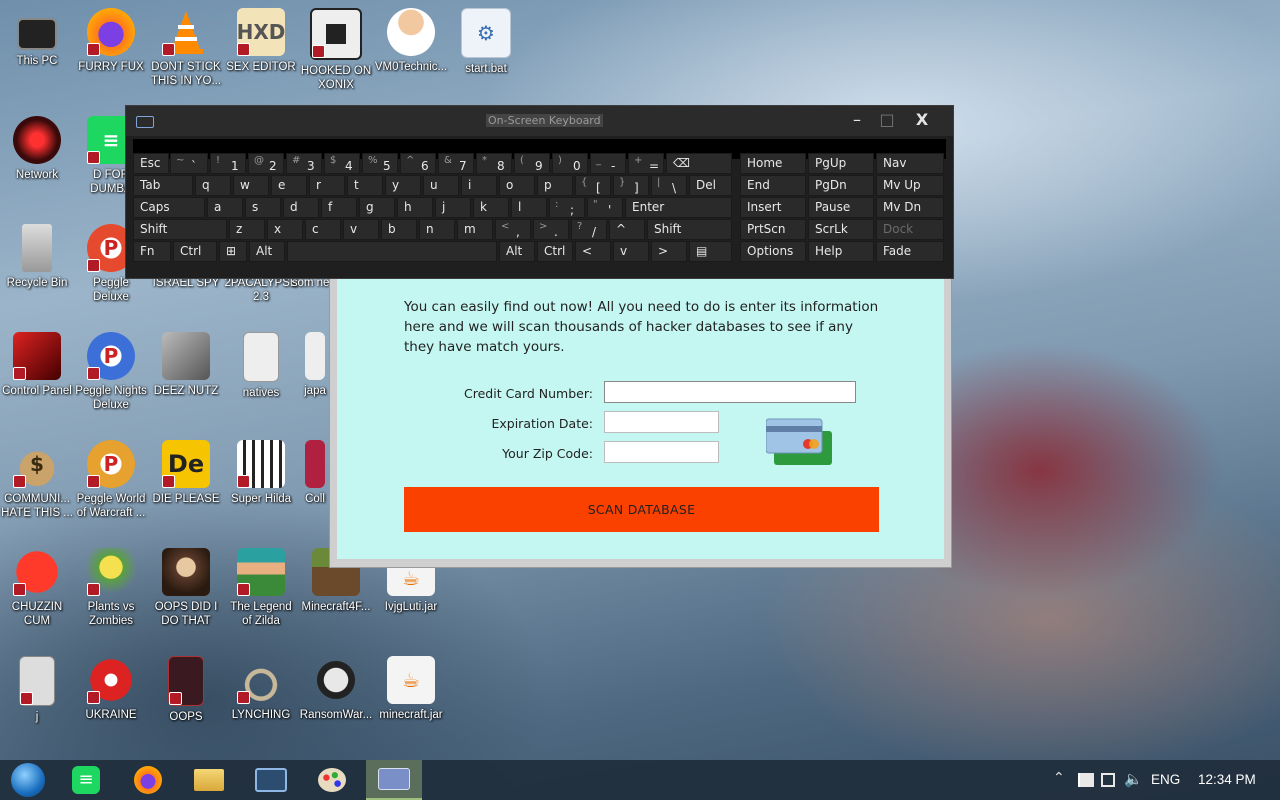 The height and width of the screenshot is (800, 1280). Describe the element at coordinates (213, 185) in the screenshot. I see `osk-key: q` at that location.